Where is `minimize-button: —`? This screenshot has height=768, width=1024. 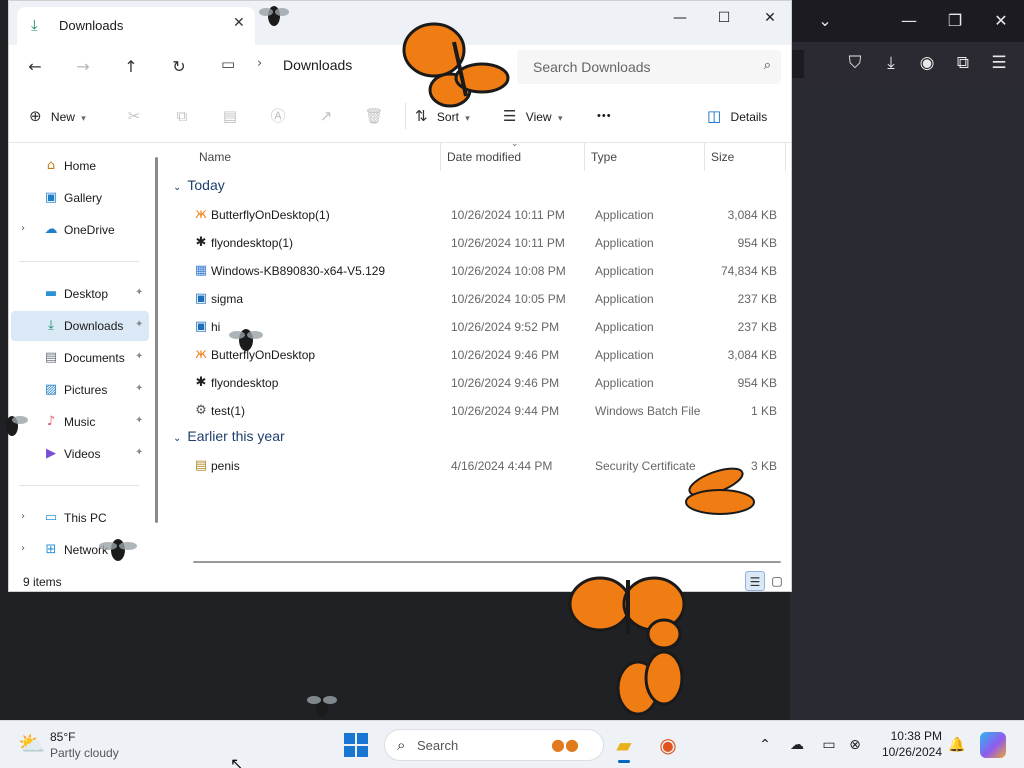 minimize-button: — is located at coordinates (680, 18).